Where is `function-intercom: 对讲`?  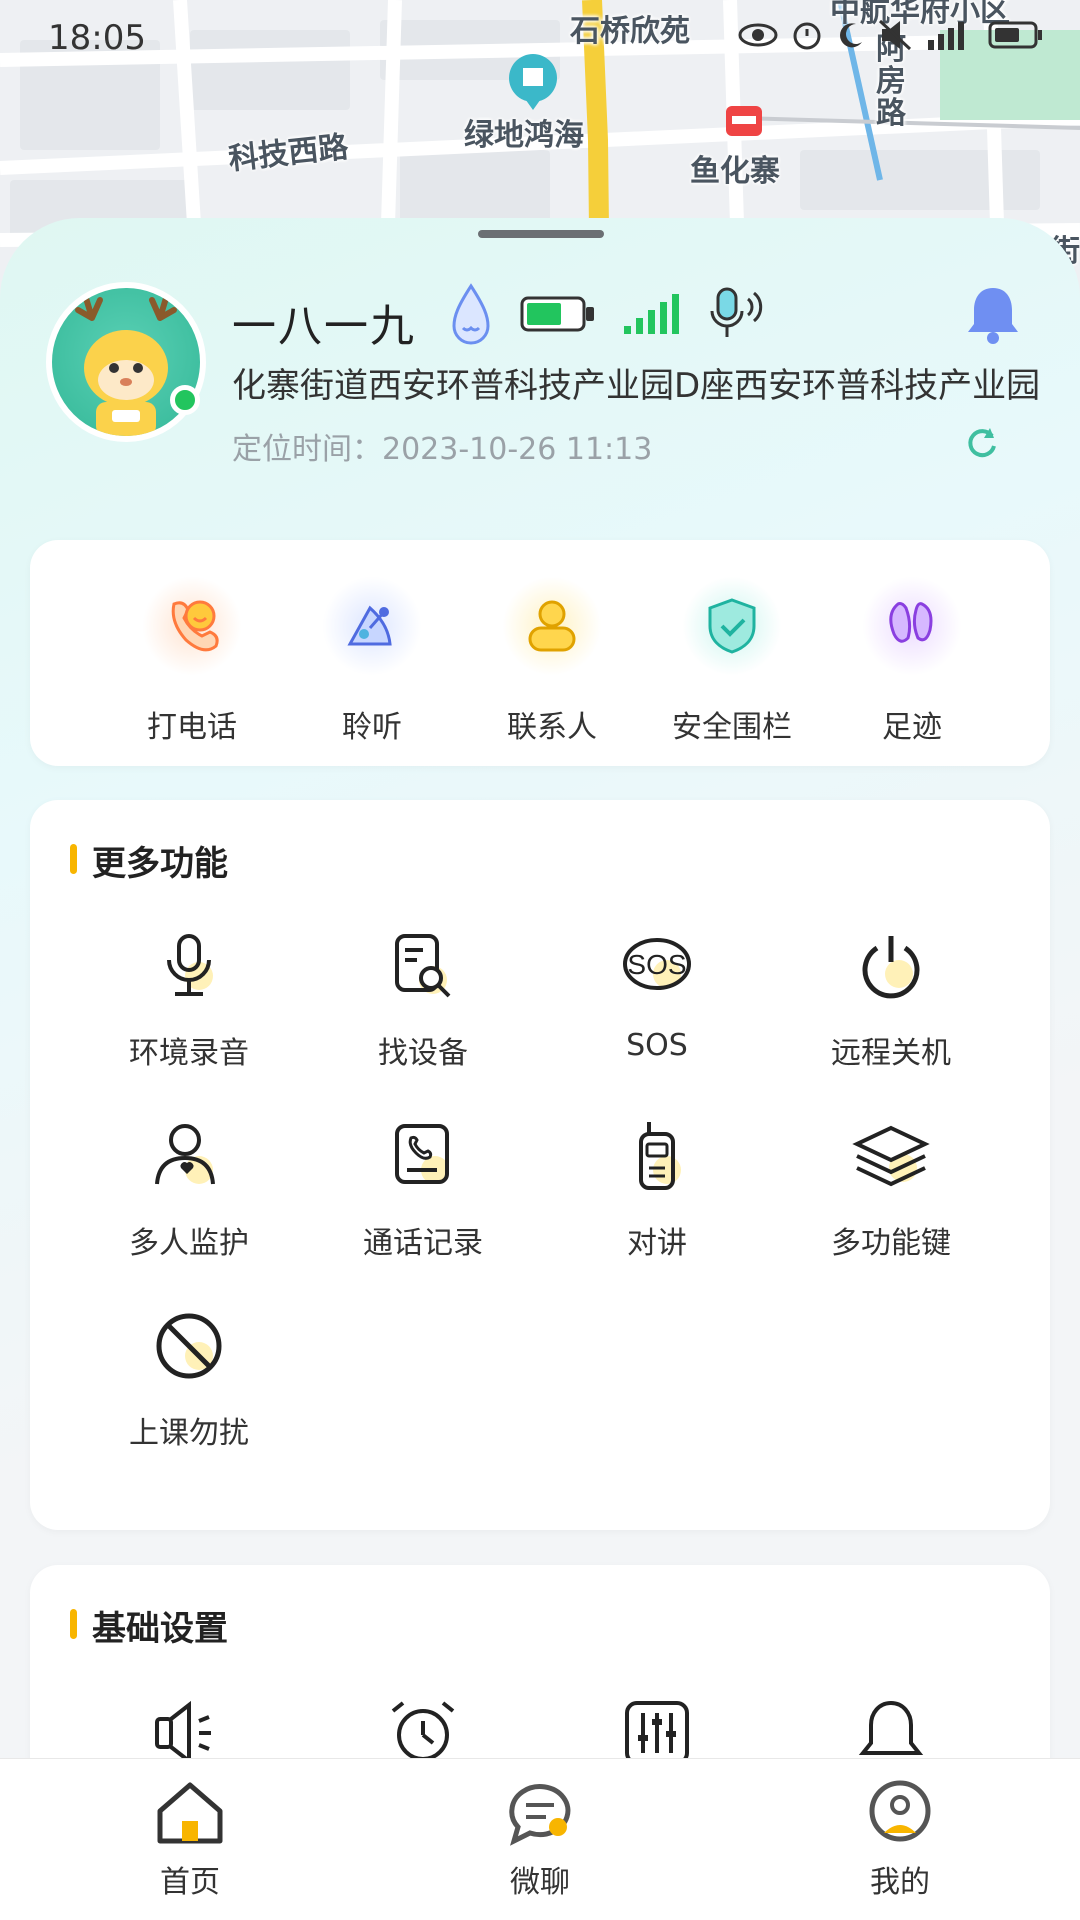
function-intercom: 对讲 is located at coordinates (657, 1190).